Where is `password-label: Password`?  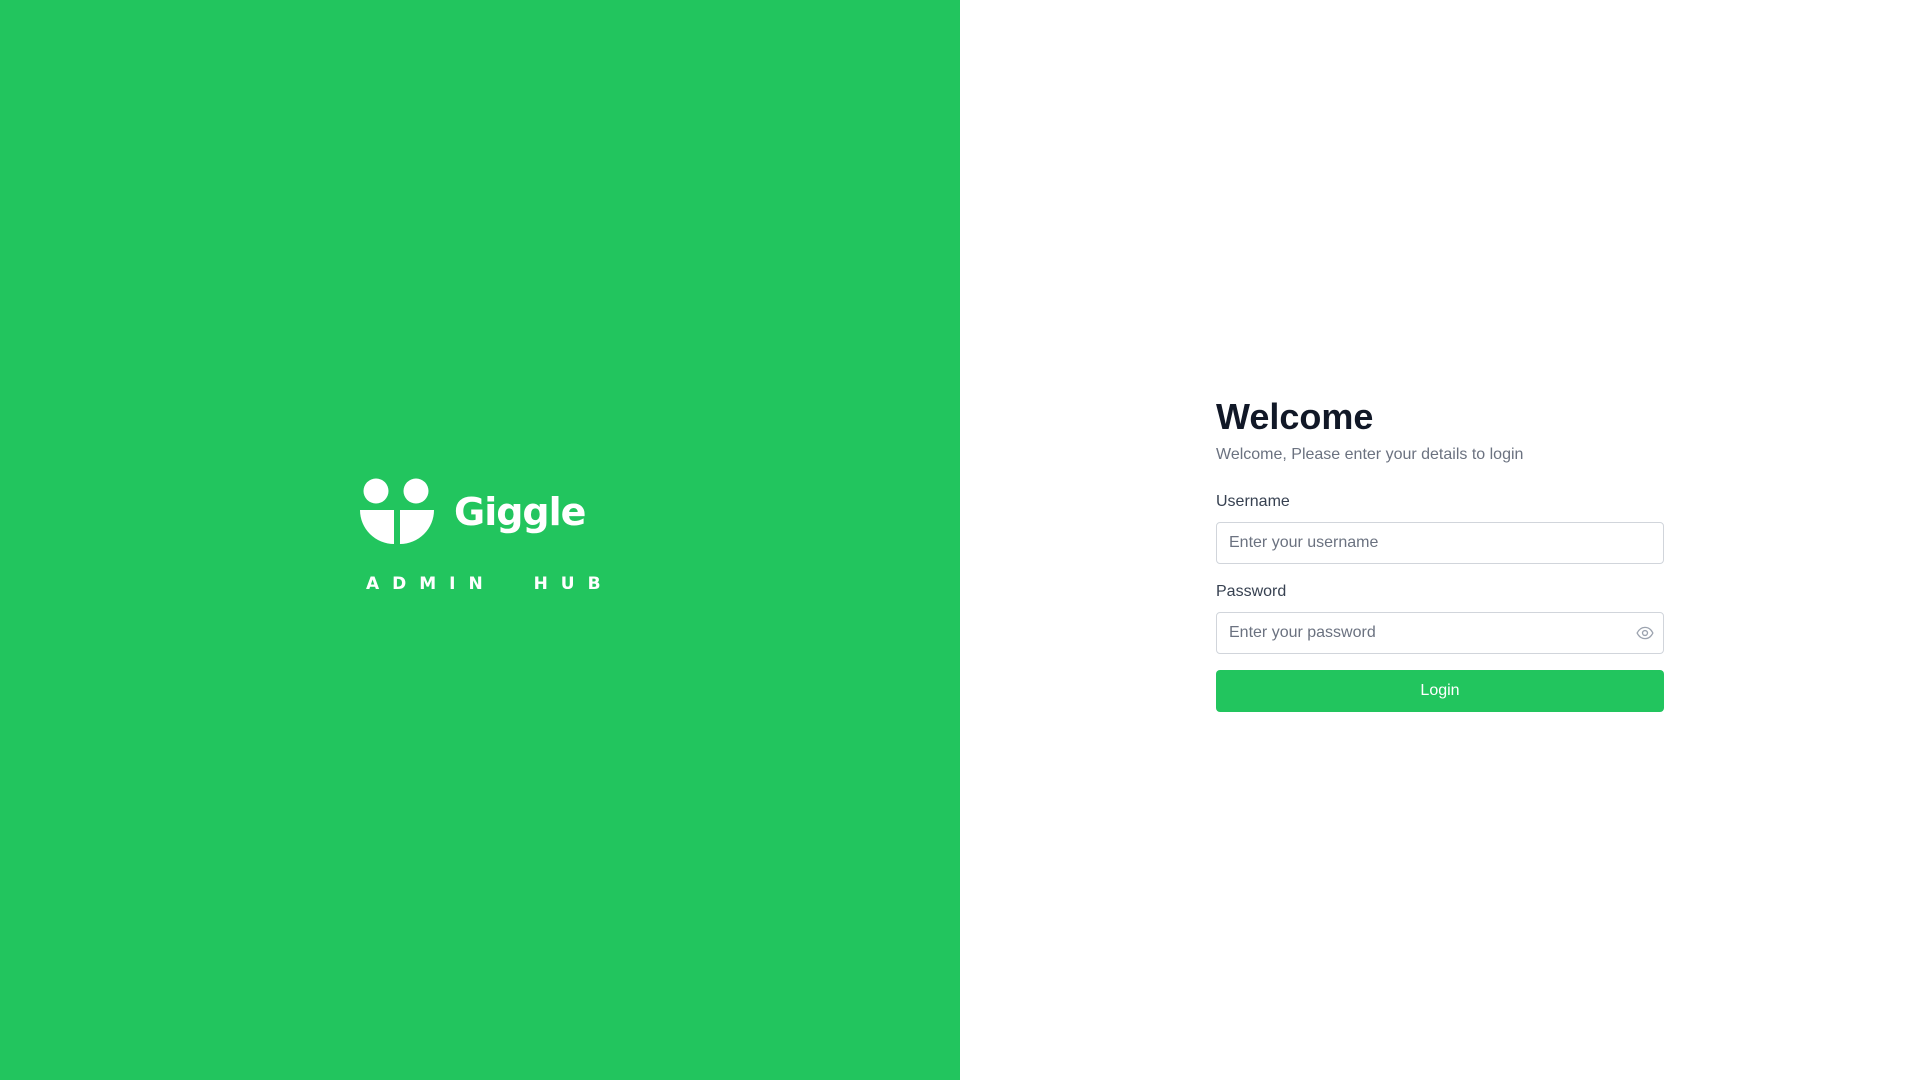 password-label: Password is located at coordinates (1251, 591).